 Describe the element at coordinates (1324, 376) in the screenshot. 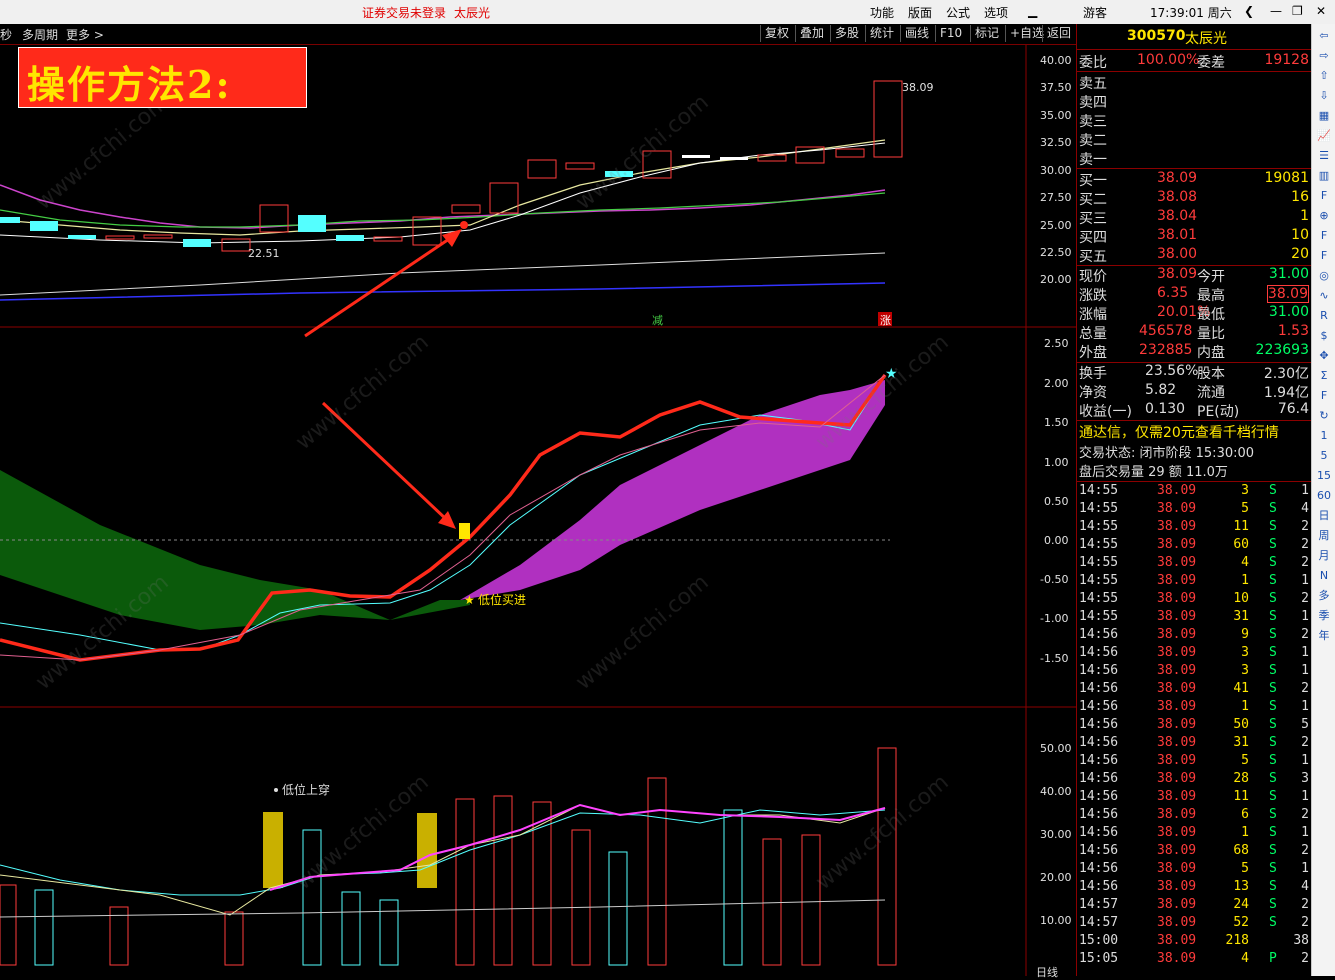

I see `sum-icon: Σ` at that location.